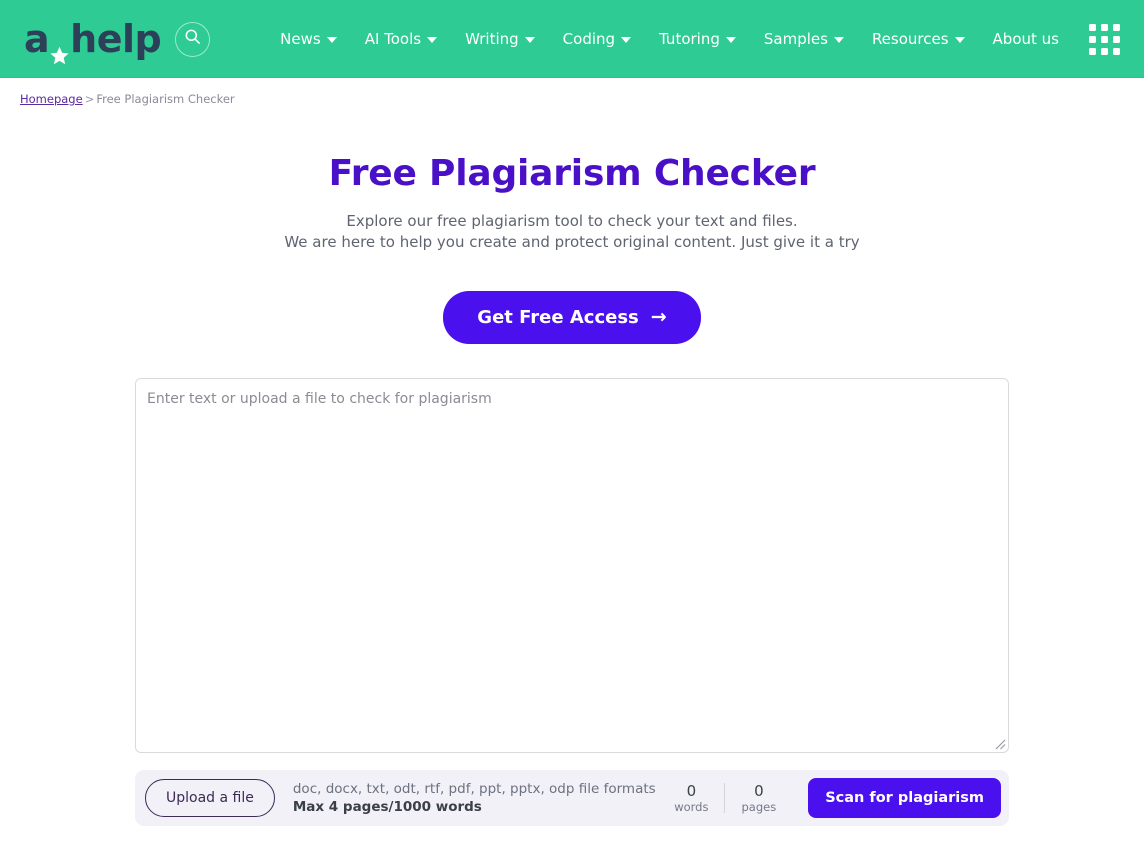 Image resolution: width=1144 pixels, height=860 pixels. What do you see at coordinates (759, 807) in the screenshot?
I see `page-count-label: pages` at bounding box center [759, 807].